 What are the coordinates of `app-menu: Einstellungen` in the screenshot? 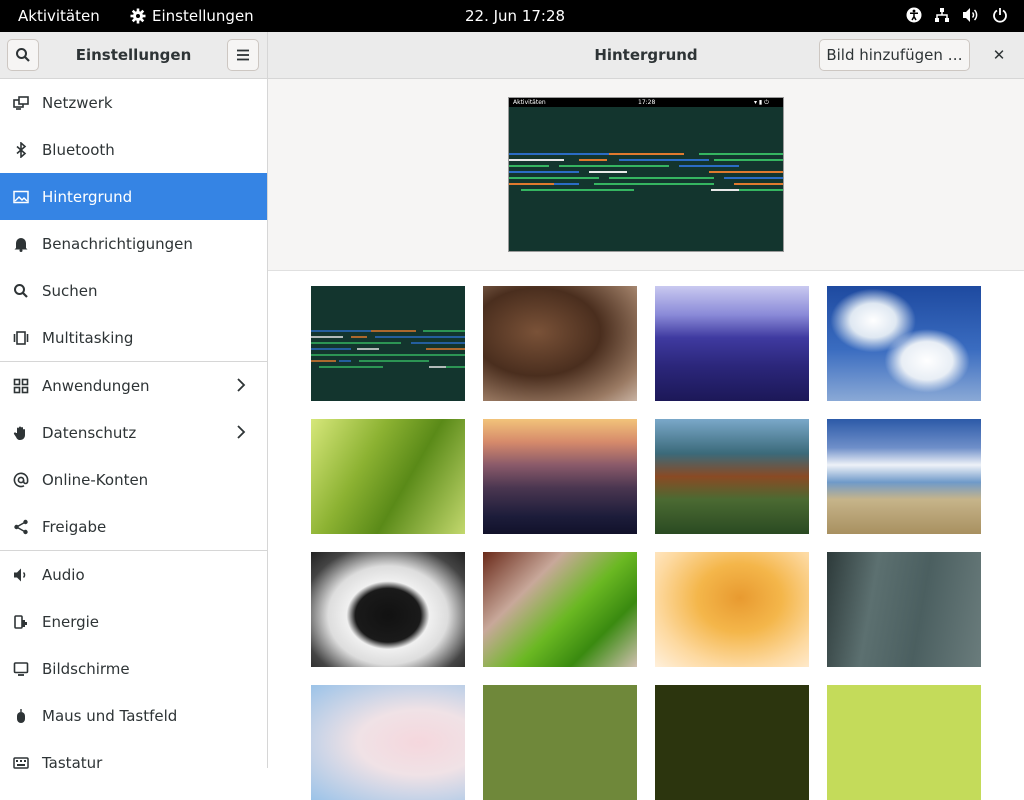 It's located at (192, 16).